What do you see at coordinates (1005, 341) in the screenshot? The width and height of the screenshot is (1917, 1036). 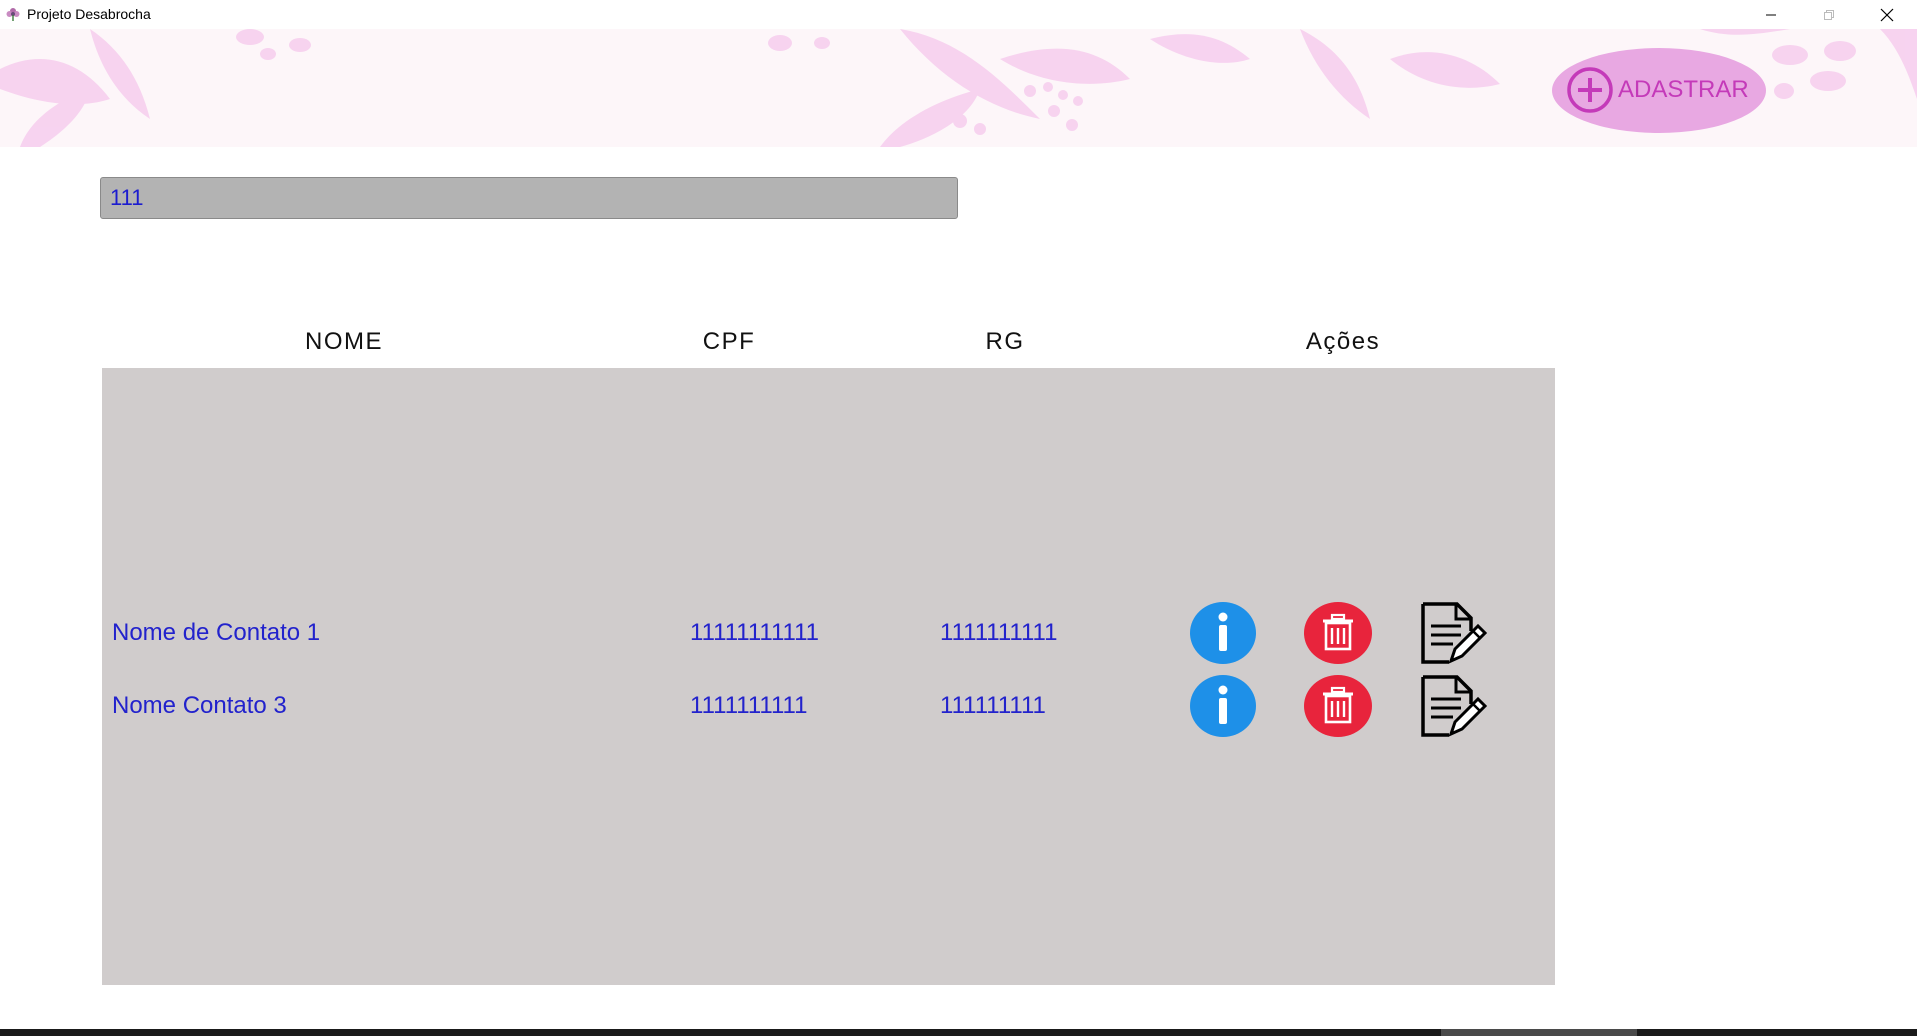 I see `column-header-rg: RG` at bounding box center [1005, 341].